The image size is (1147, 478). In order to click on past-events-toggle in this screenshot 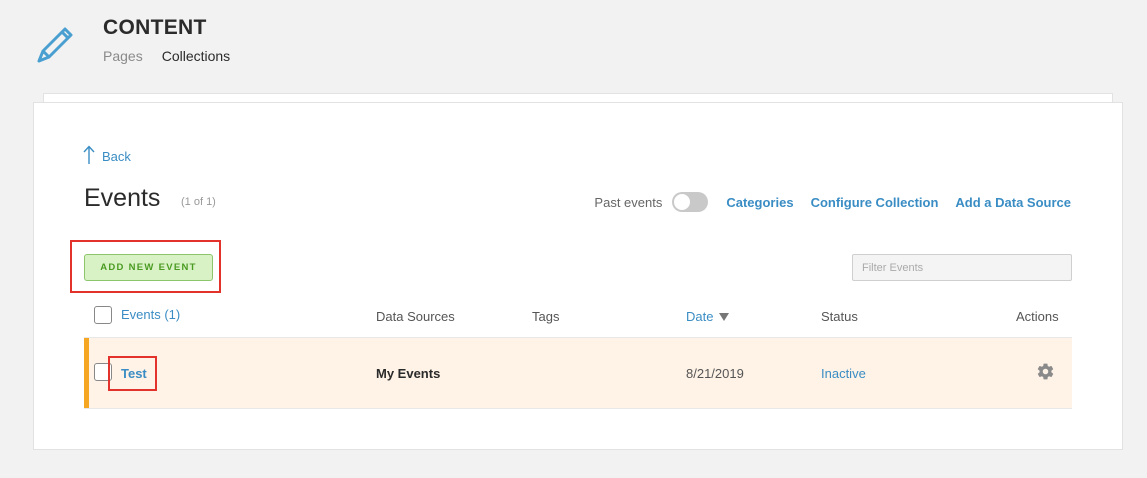, I will do `click(690, 202)`.